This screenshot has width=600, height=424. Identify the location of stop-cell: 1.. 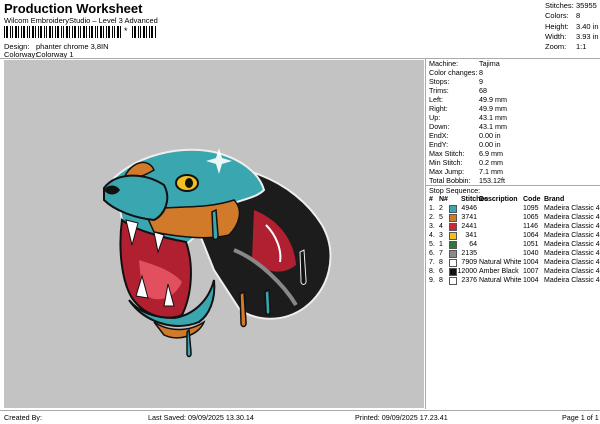
(432, 208).